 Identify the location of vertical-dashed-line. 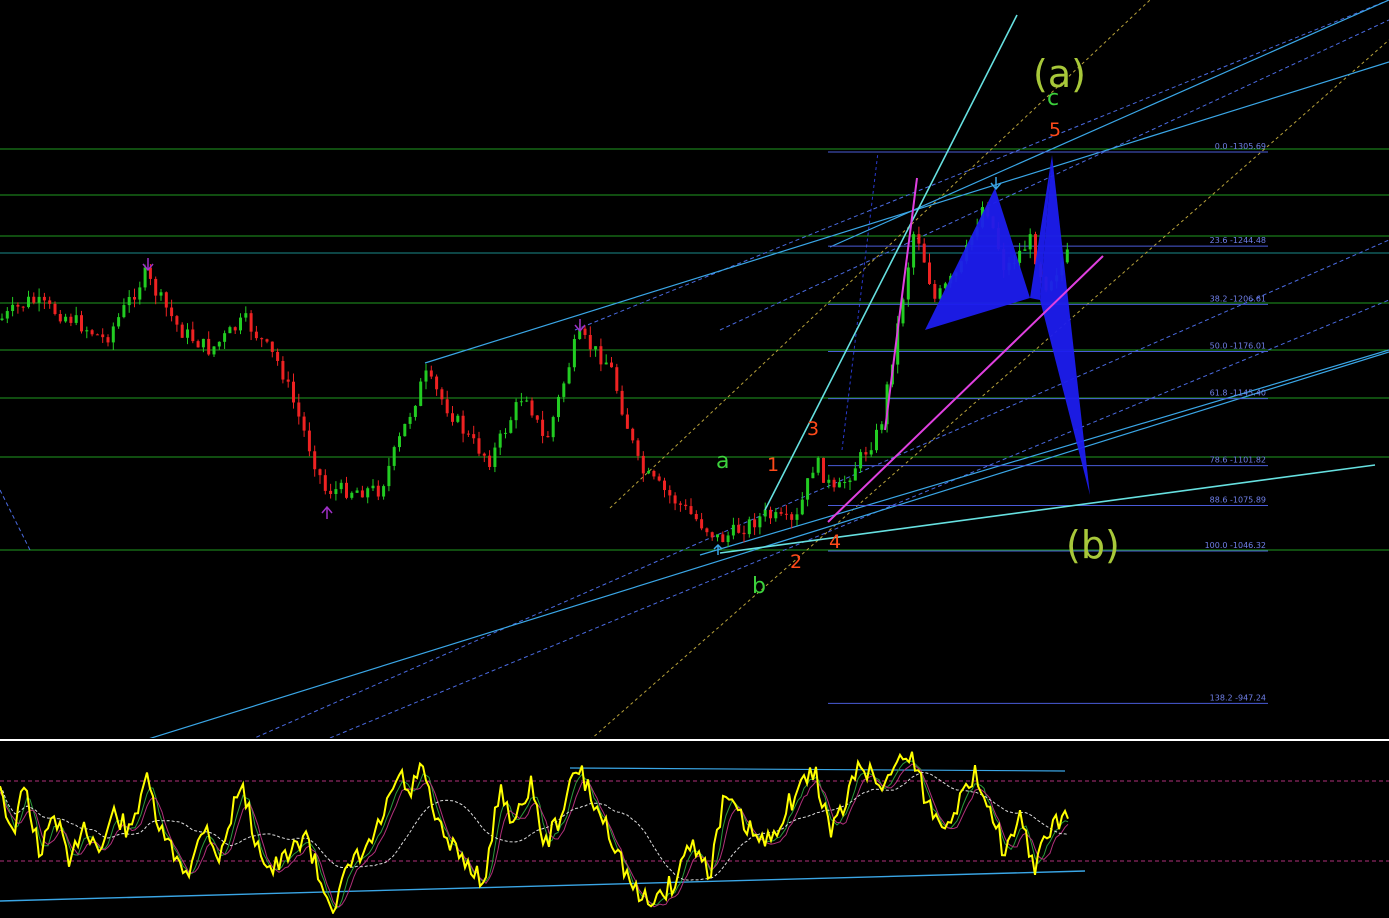
(860, 301).